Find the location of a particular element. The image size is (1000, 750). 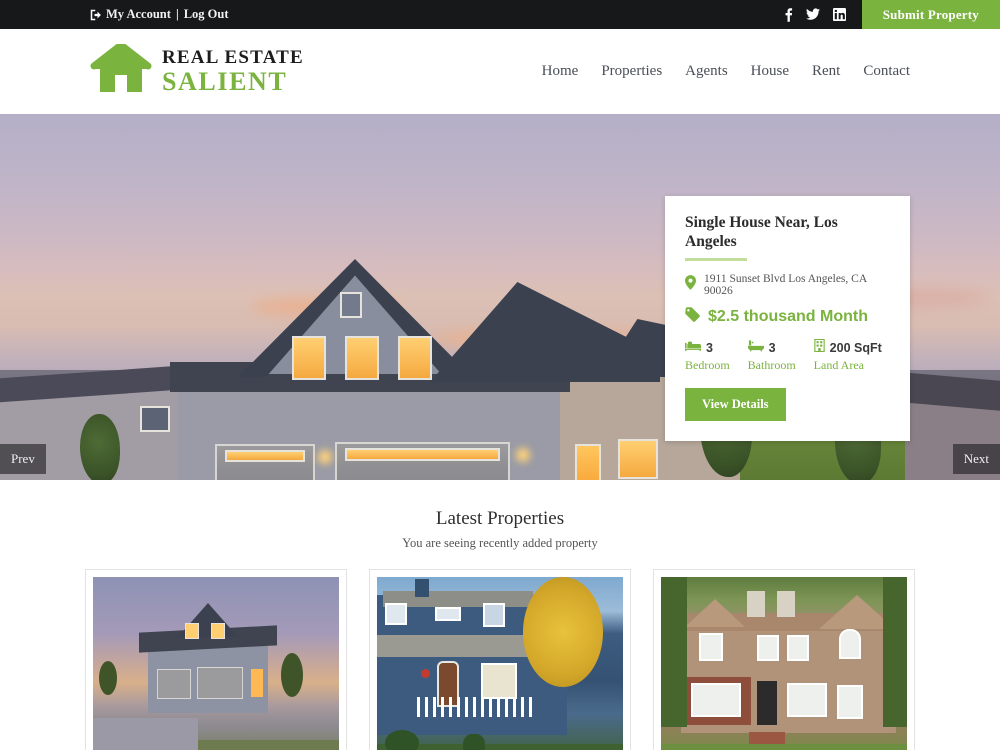

card1-window-lit is located at coordinates (192, 631).